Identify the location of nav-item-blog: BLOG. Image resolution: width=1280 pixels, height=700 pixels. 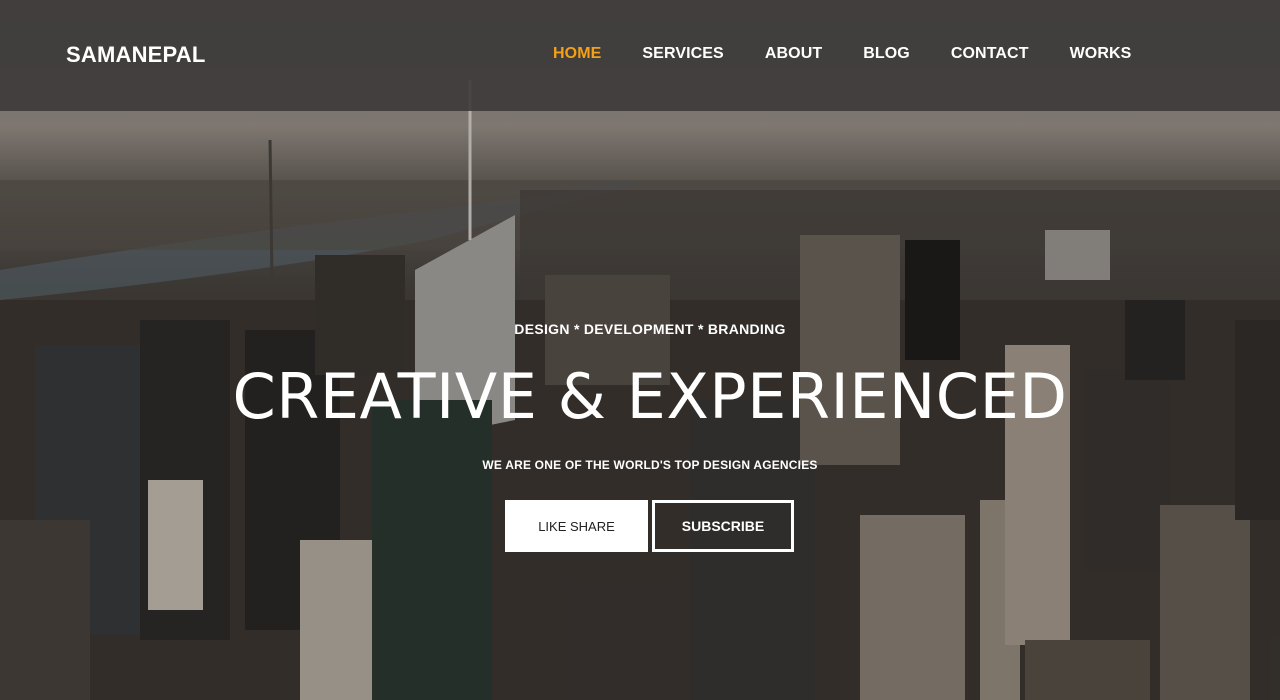
(886, 54).